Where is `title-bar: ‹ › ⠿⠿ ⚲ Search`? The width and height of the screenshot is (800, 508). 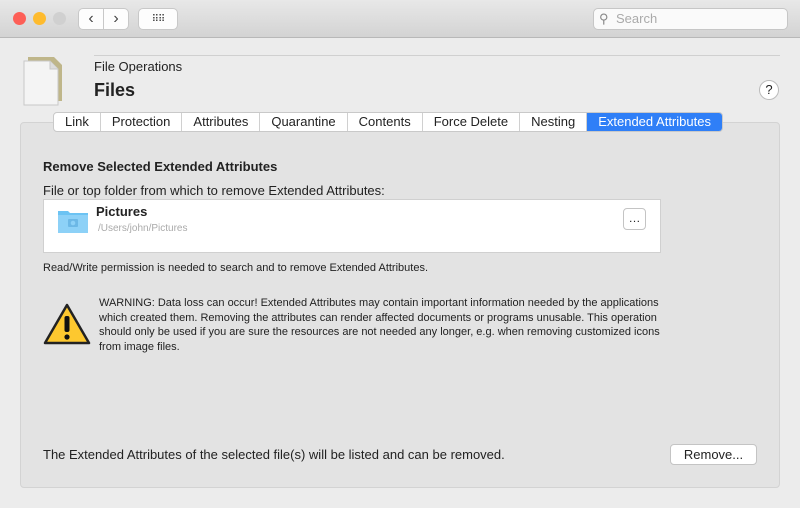 title-bar: ‹ › ⠿⠿ ⚲ Search is located at coordinates (400, 19).